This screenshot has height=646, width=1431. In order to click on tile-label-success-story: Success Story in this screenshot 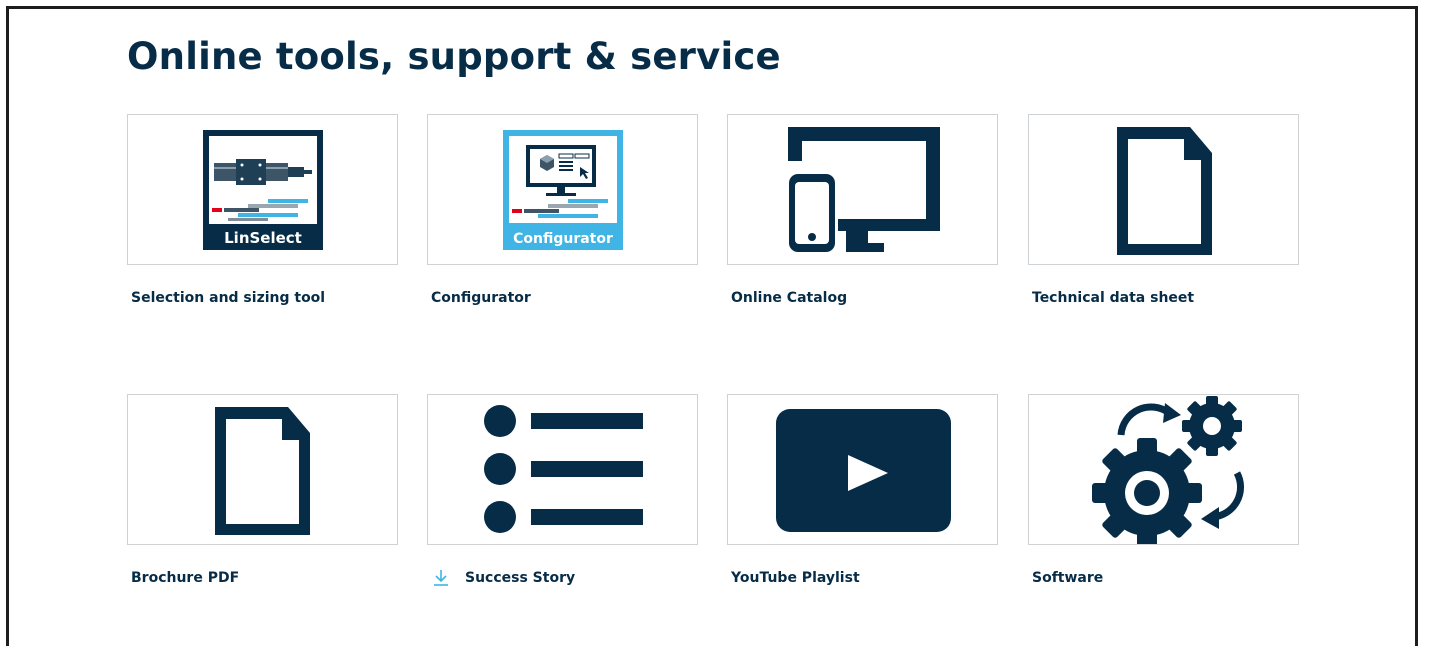, I will do `click(520, 578)`.